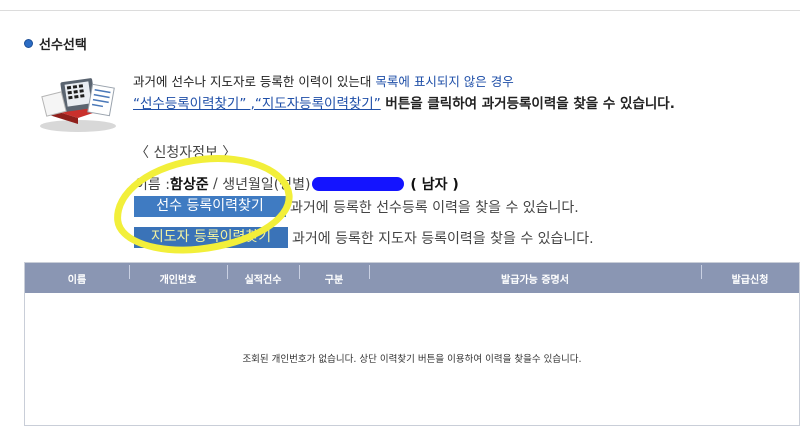 Image resolution: width=800 pixels, height=440 pixels. I want to click on table-header: 이름 개인번호 실적건수 구분 발급가능 증명서 발급신청, so click(412, 278).